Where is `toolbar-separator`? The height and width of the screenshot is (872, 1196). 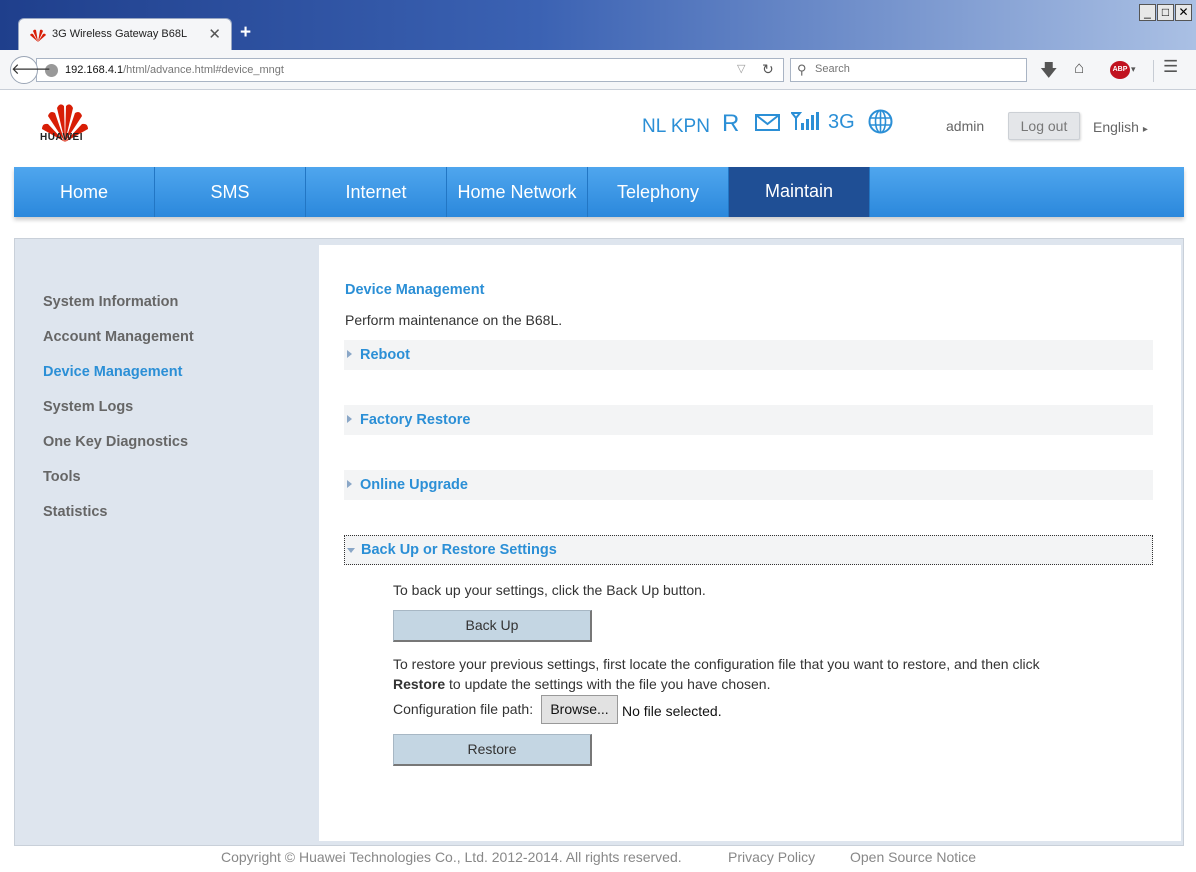 toolbar-separator is located at coordinates (1153, 71).